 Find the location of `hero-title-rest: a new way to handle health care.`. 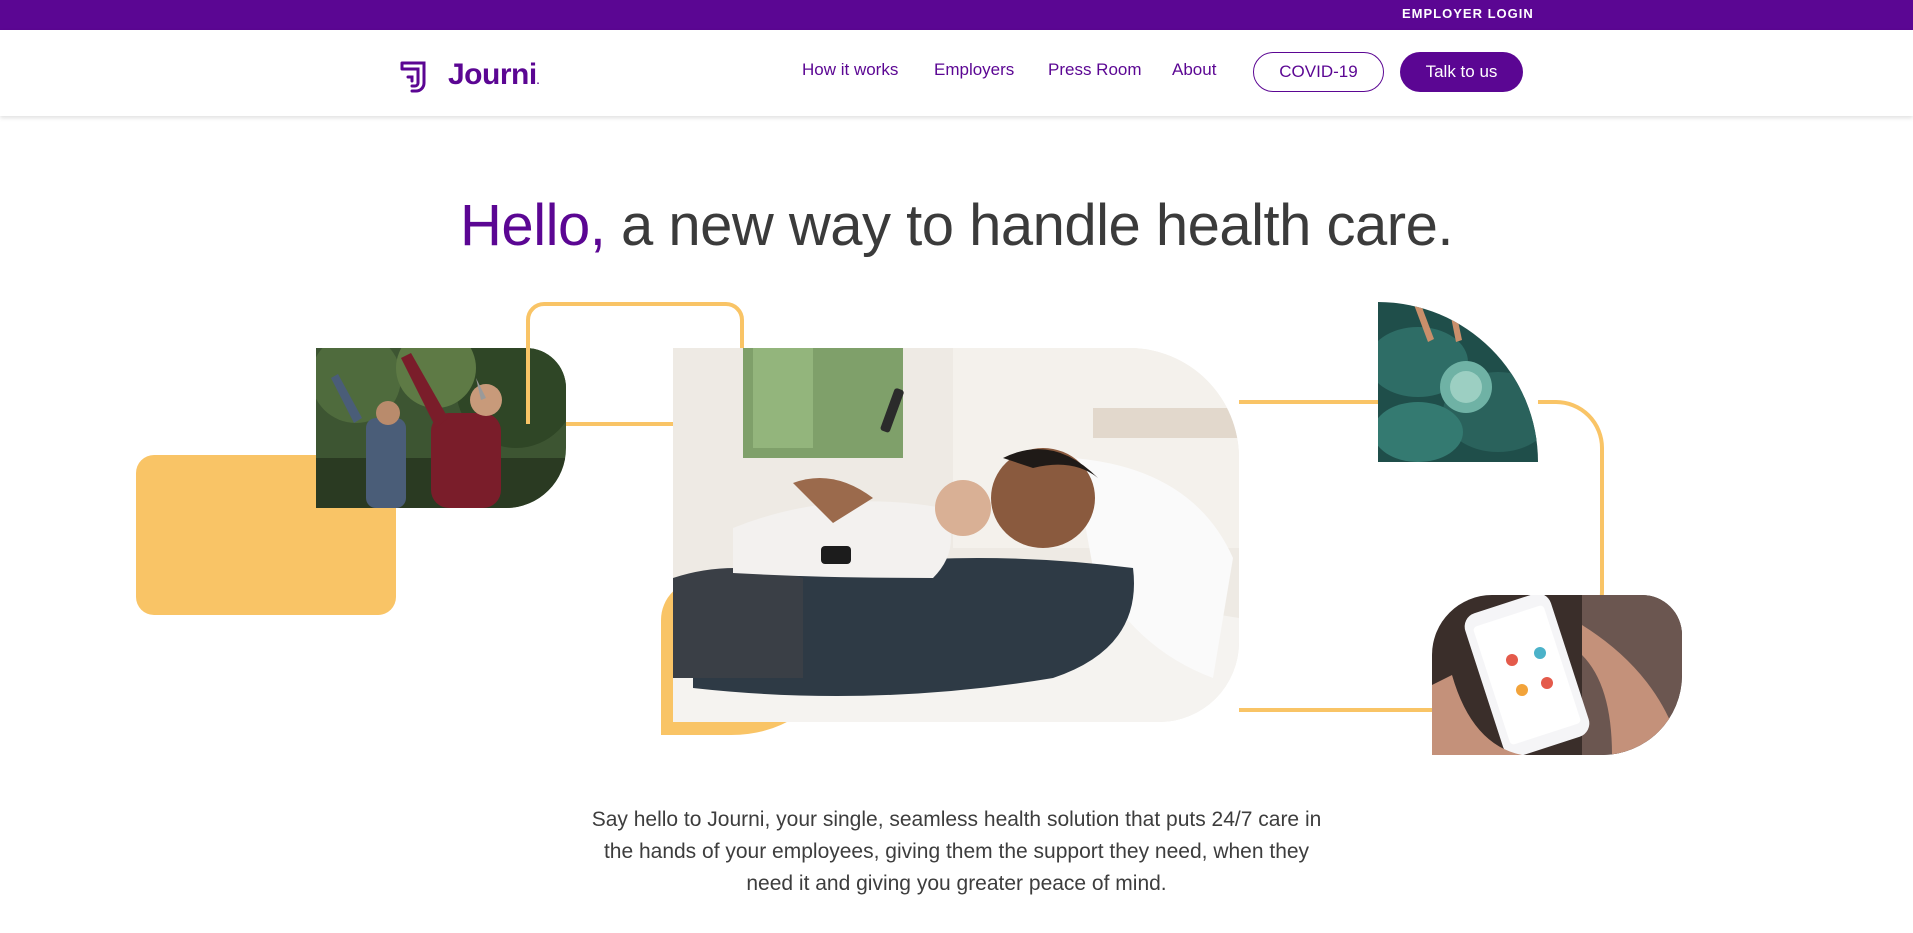

hero-title-rest: a new way to handle health care. is located at coordinates (1029, 225).